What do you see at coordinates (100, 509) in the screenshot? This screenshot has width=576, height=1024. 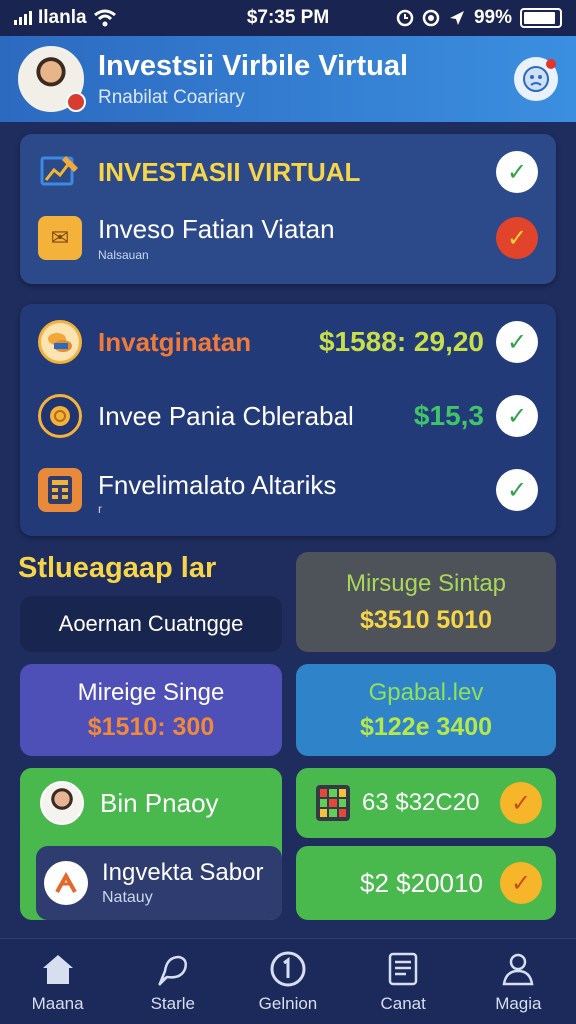 I see `row-sublabel: r` at bounding box center [100, 509].